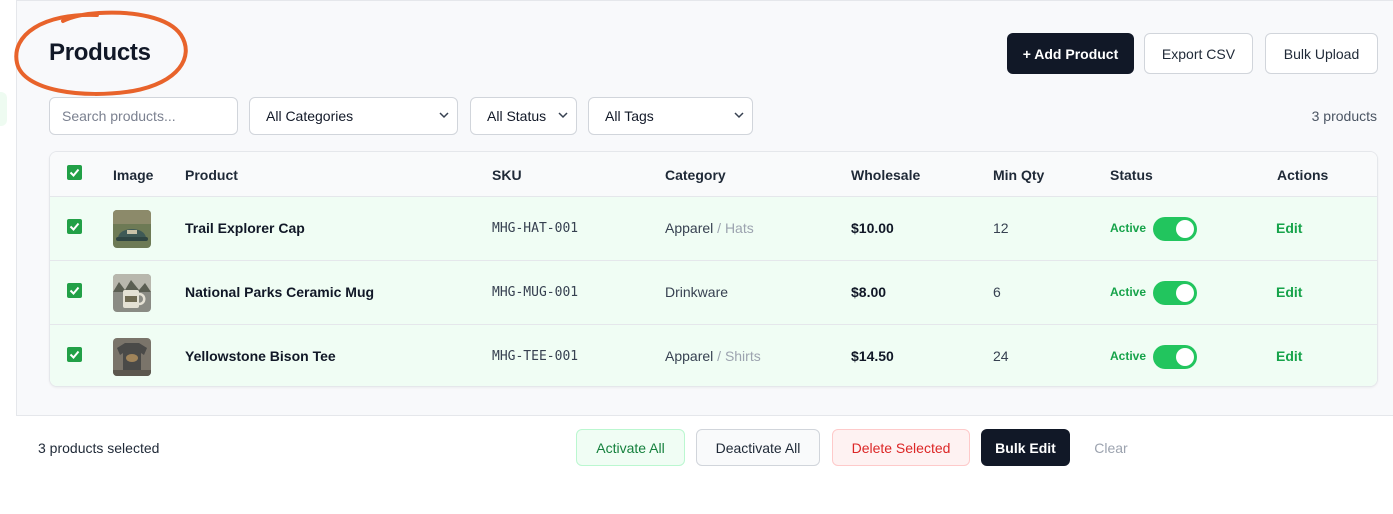 This screenshot has width=1393, height=514. What do you see at coordinates (670, 116) in the screenshot?
I see `tags-select: All Tags` at bounding box center [670, 116].